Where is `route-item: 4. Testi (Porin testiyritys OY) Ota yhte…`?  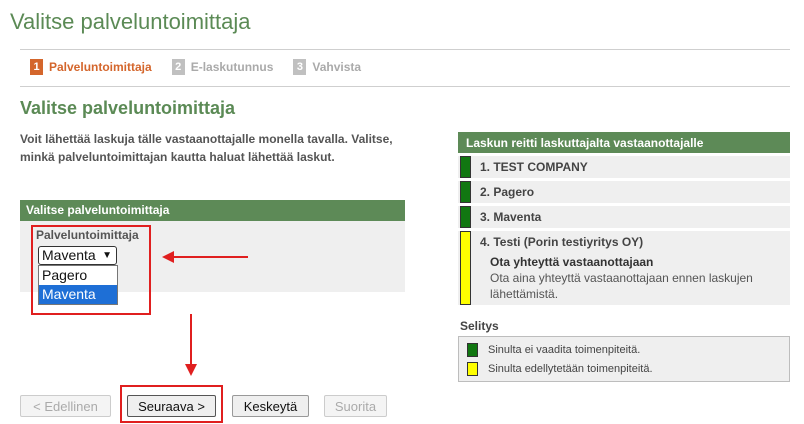
route-item: 4. Testi (Porin testiyritys OY) Ota yhte… is located at coordinates (624, 268).